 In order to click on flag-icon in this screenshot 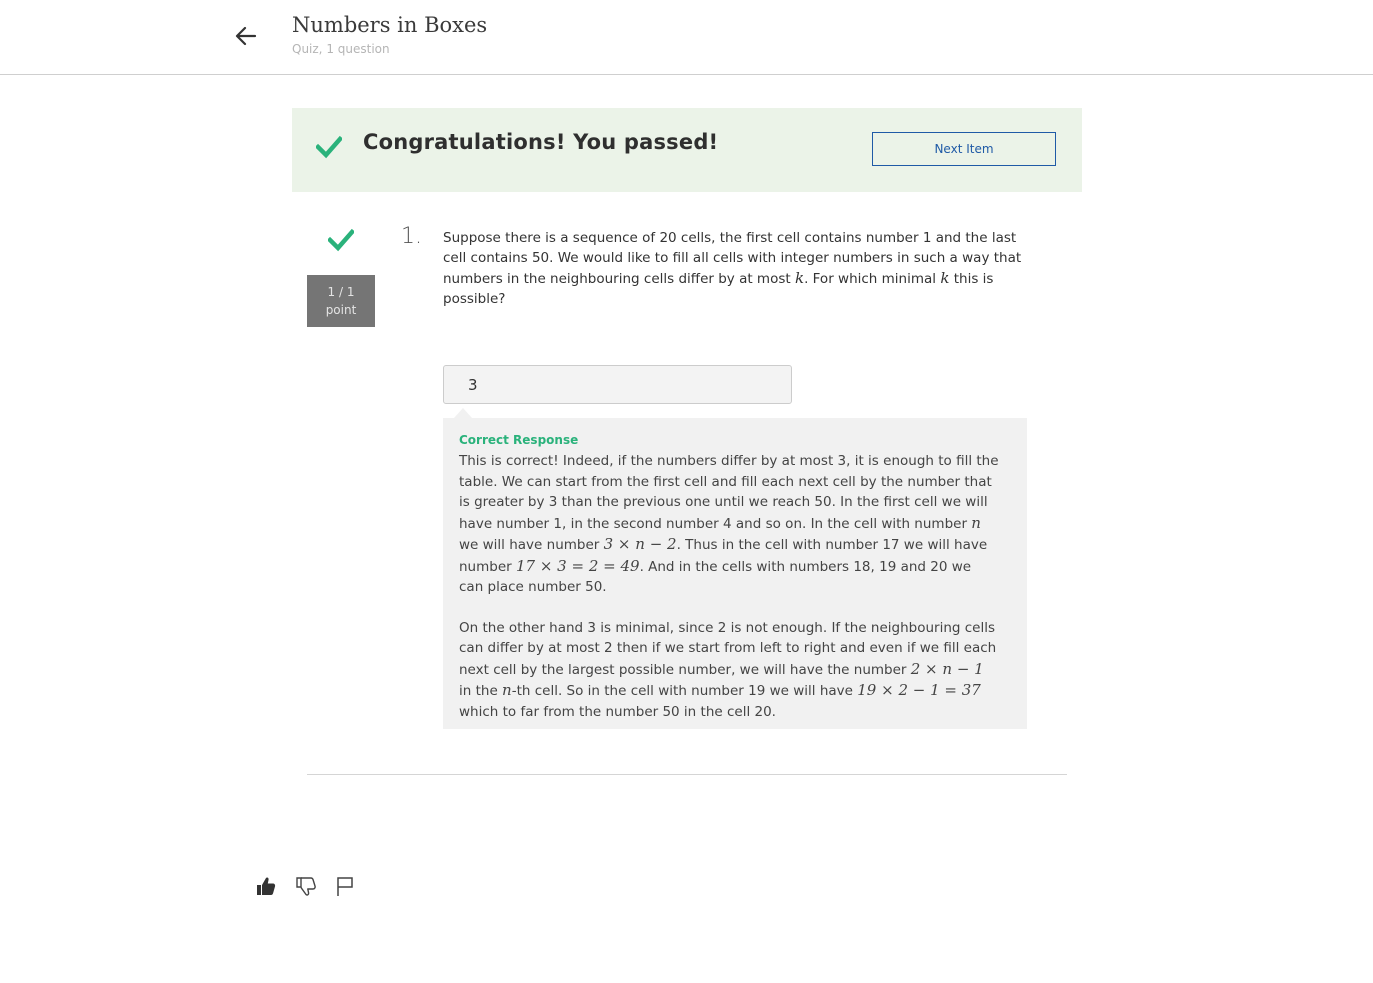, I will do `click(345, 886)`.